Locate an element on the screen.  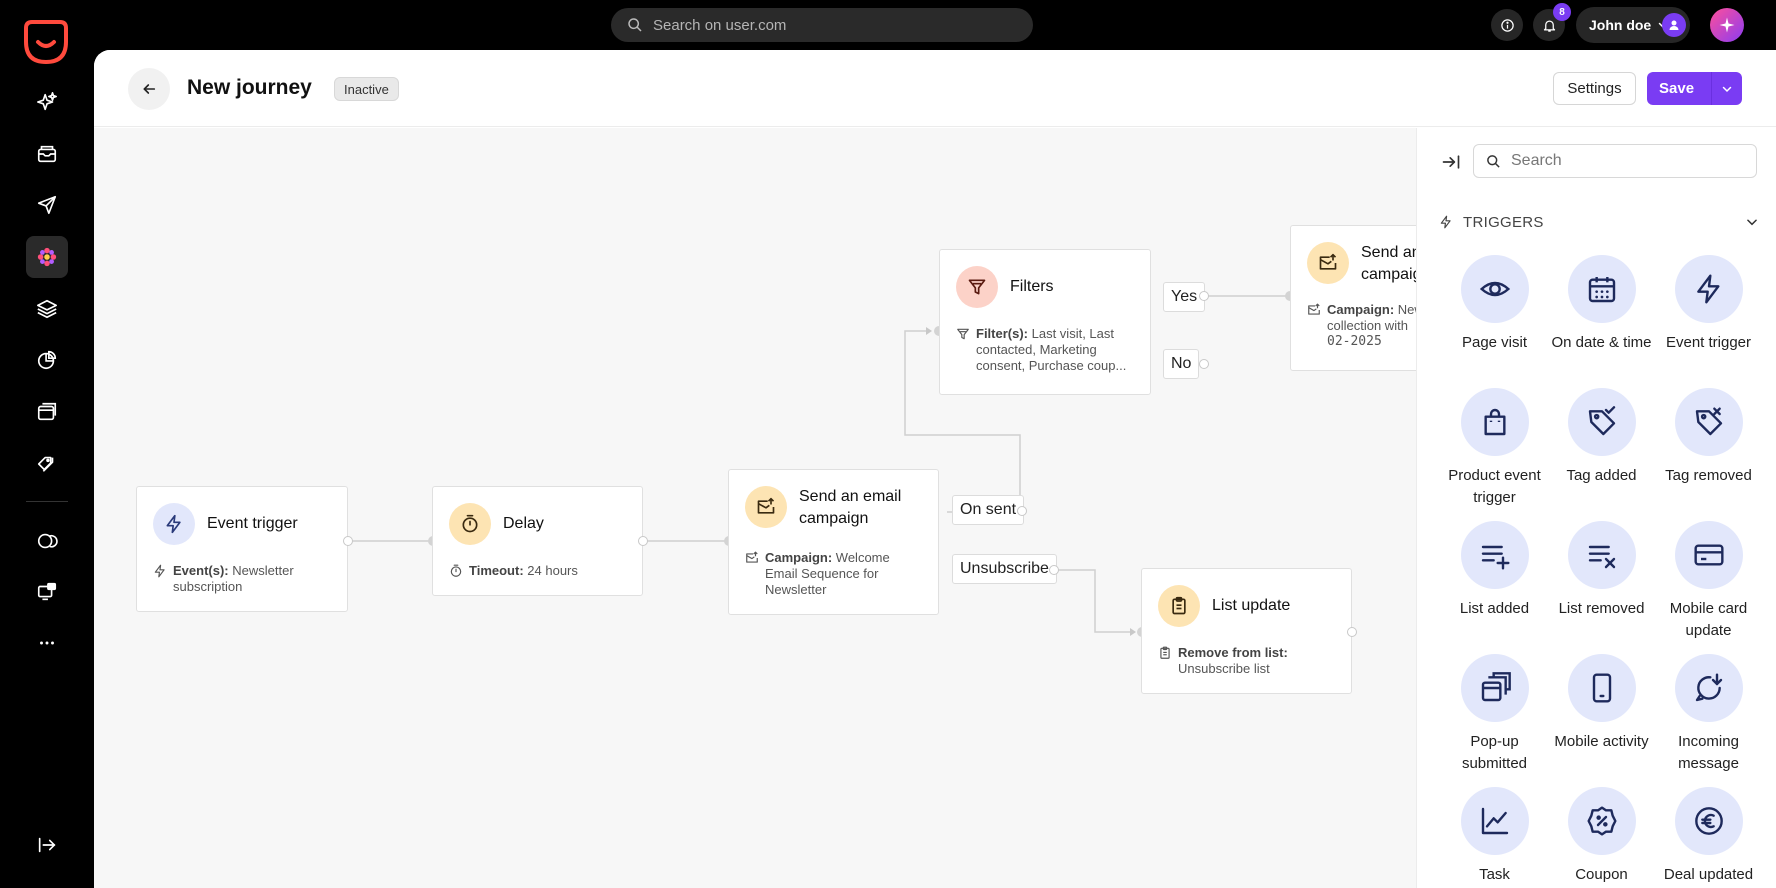
trigger-tile-page-visit: Page visit is located at coordinates (1494, 320).